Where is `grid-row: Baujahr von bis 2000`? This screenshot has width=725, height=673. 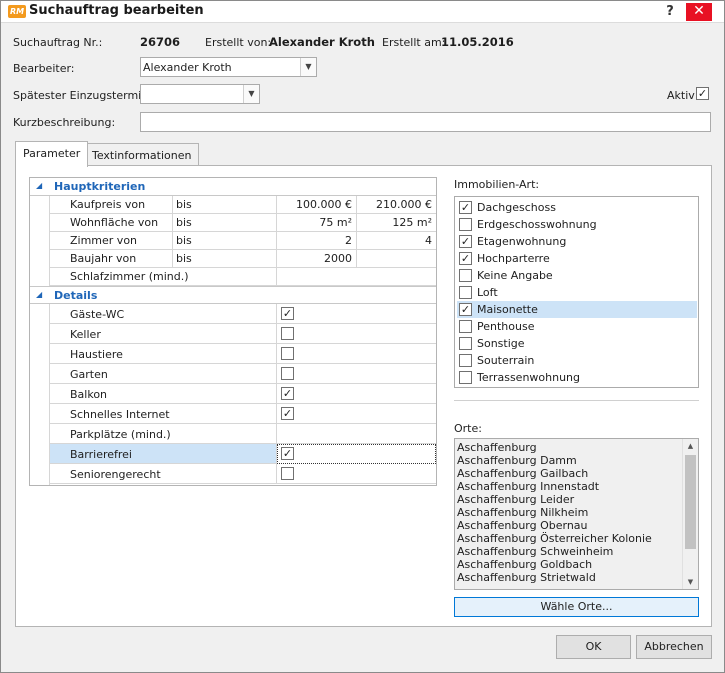 grid-row: Baujahr von bis 2000 is located at coordinates (233, 259).